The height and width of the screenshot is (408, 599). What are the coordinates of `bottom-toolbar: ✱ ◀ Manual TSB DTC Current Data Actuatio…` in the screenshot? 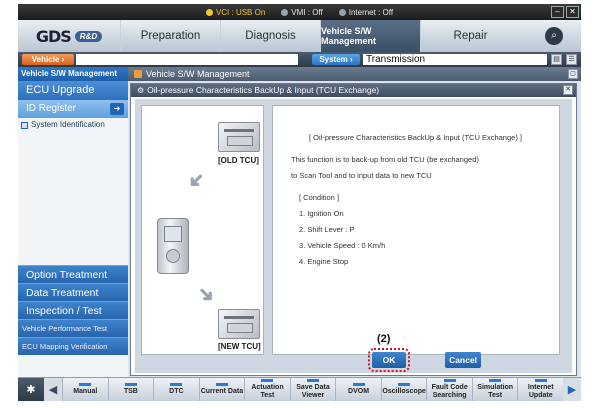 It's located at (300, 389).